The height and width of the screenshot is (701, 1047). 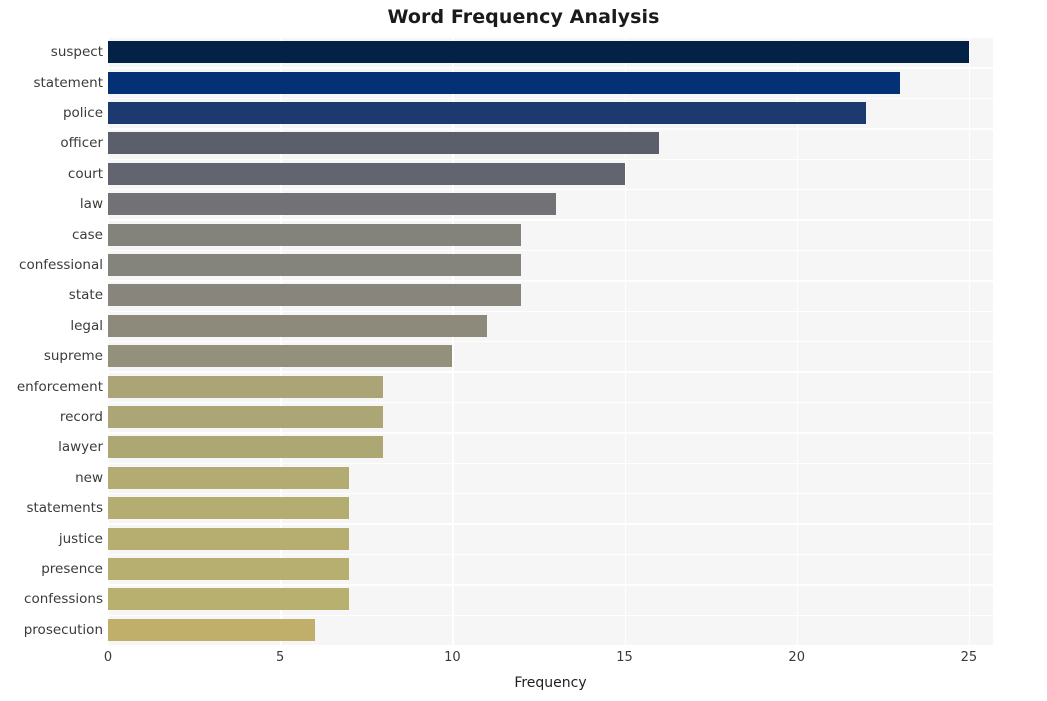 I want to click on y-axis-tick-label: enforcement, so click(x=59, y=386).